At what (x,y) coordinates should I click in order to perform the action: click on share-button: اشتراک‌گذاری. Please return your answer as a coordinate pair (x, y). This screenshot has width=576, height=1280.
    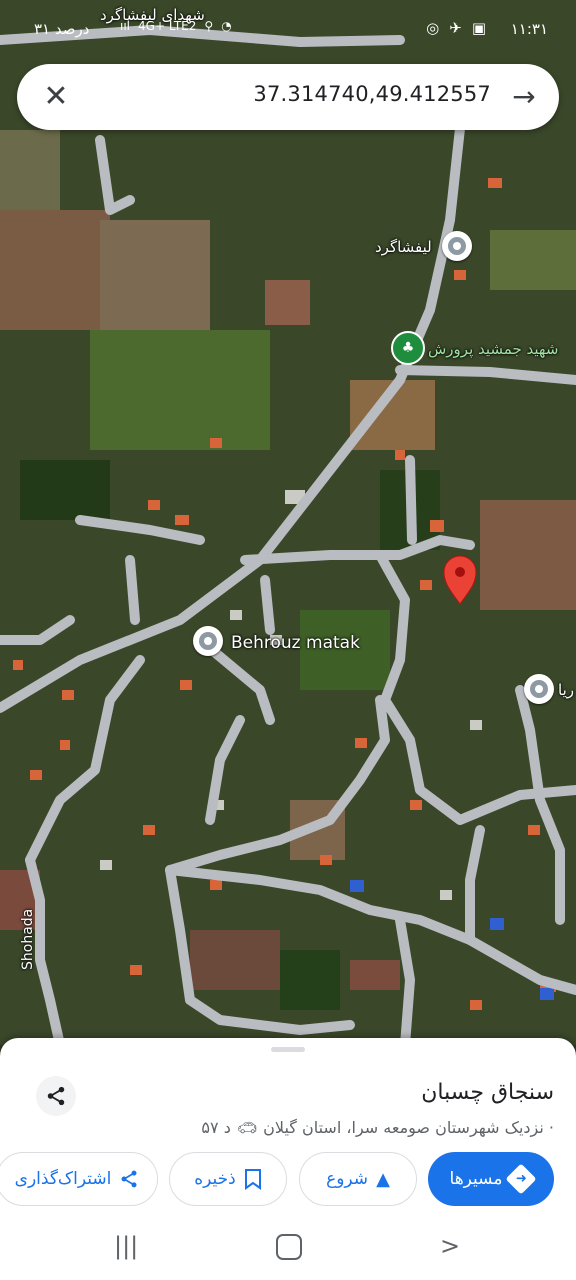
    Looking at the image, I should click on (79, 1179).